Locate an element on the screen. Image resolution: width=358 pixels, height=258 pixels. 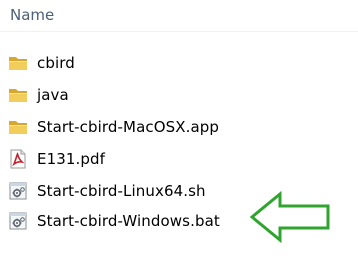
file-name: java is located at coordinates (53, 95).